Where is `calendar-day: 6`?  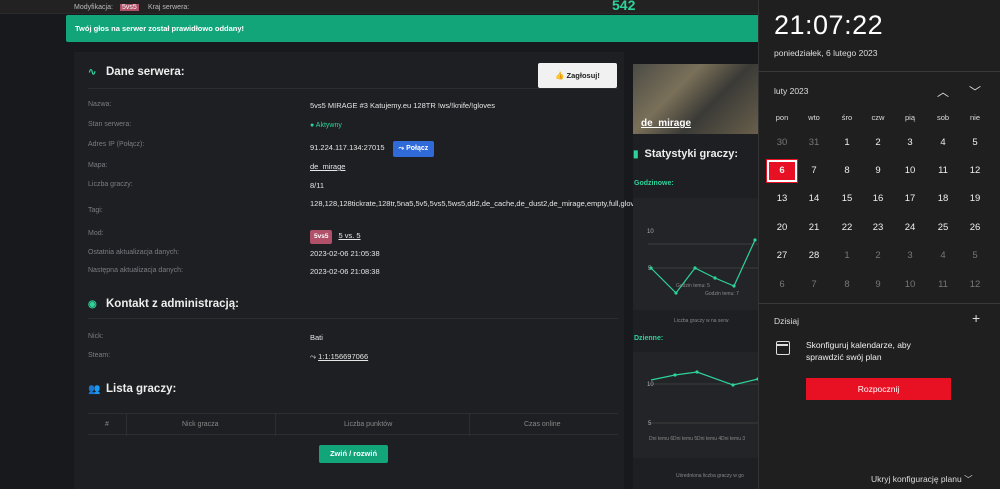
calendar-day: 6 is located at coordinates (782, 285).